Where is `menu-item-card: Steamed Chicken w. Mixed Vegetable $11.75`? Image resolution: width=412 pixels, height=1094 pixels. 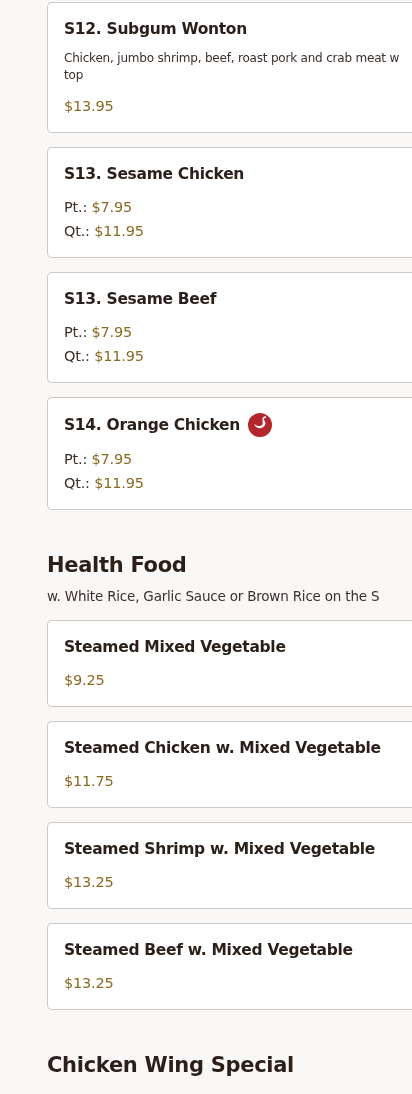 menu-item-card: Steamed Chicken w. Mixed Vegetable $11.75 is located at coordinates (229, 764).